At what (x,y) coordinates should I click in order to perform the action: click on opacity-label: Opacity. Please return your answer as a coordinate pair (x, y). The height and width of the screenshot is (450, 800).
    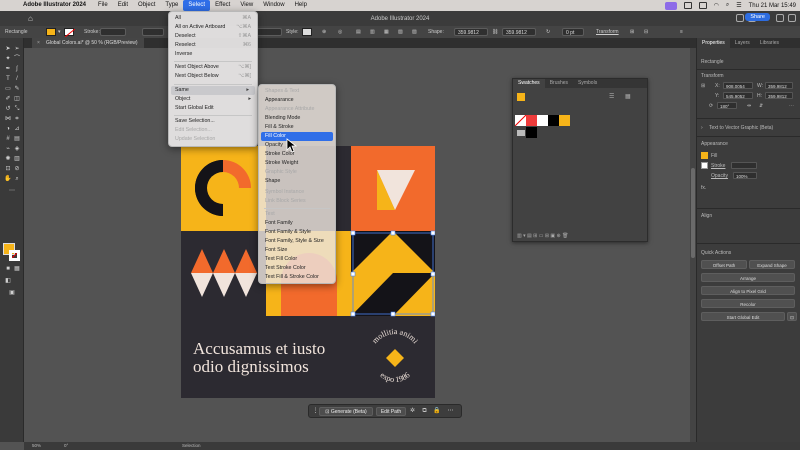
    Looking at the image, I should click on (719, 176).